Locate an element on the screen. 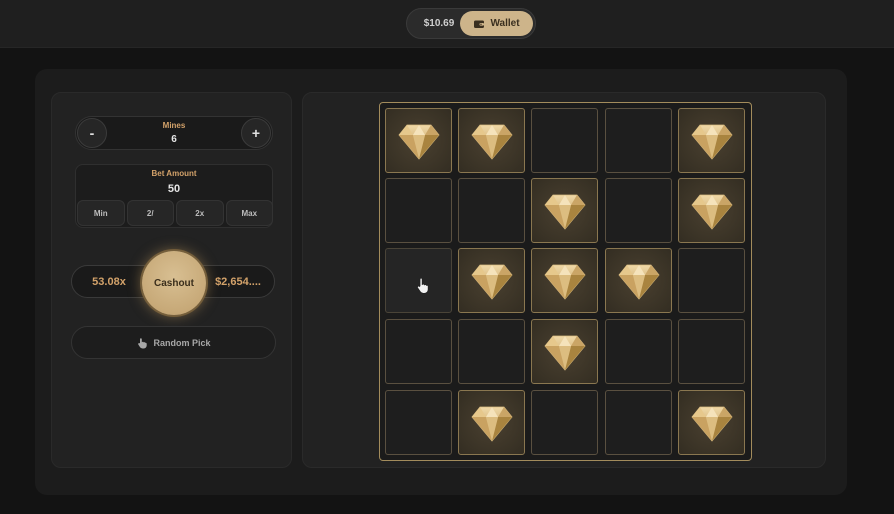 The height and width of the screenshot is (514, 894). cashout-button: Cashout is located at coordinates (174, 283).